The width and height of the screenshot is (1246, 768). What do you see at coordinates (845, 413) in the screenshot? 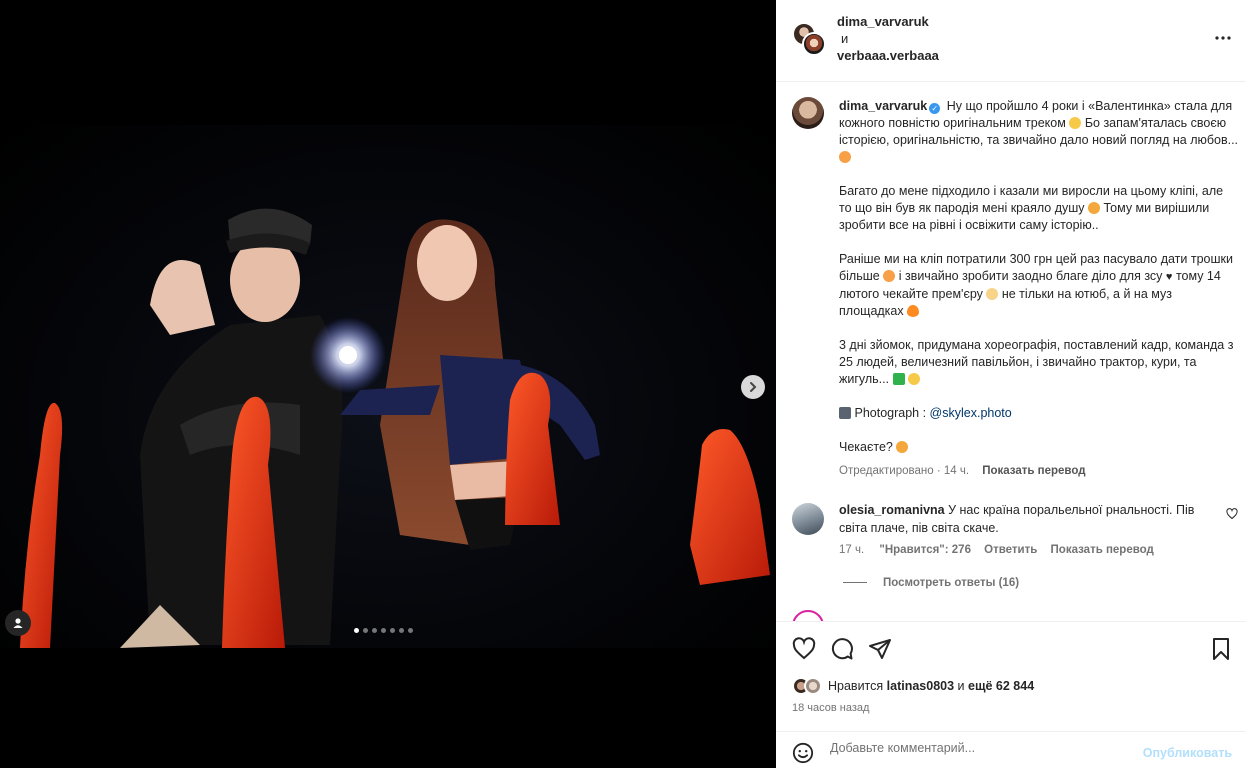
I see `camera-emoji-icon` at bounding box center [845, 413].